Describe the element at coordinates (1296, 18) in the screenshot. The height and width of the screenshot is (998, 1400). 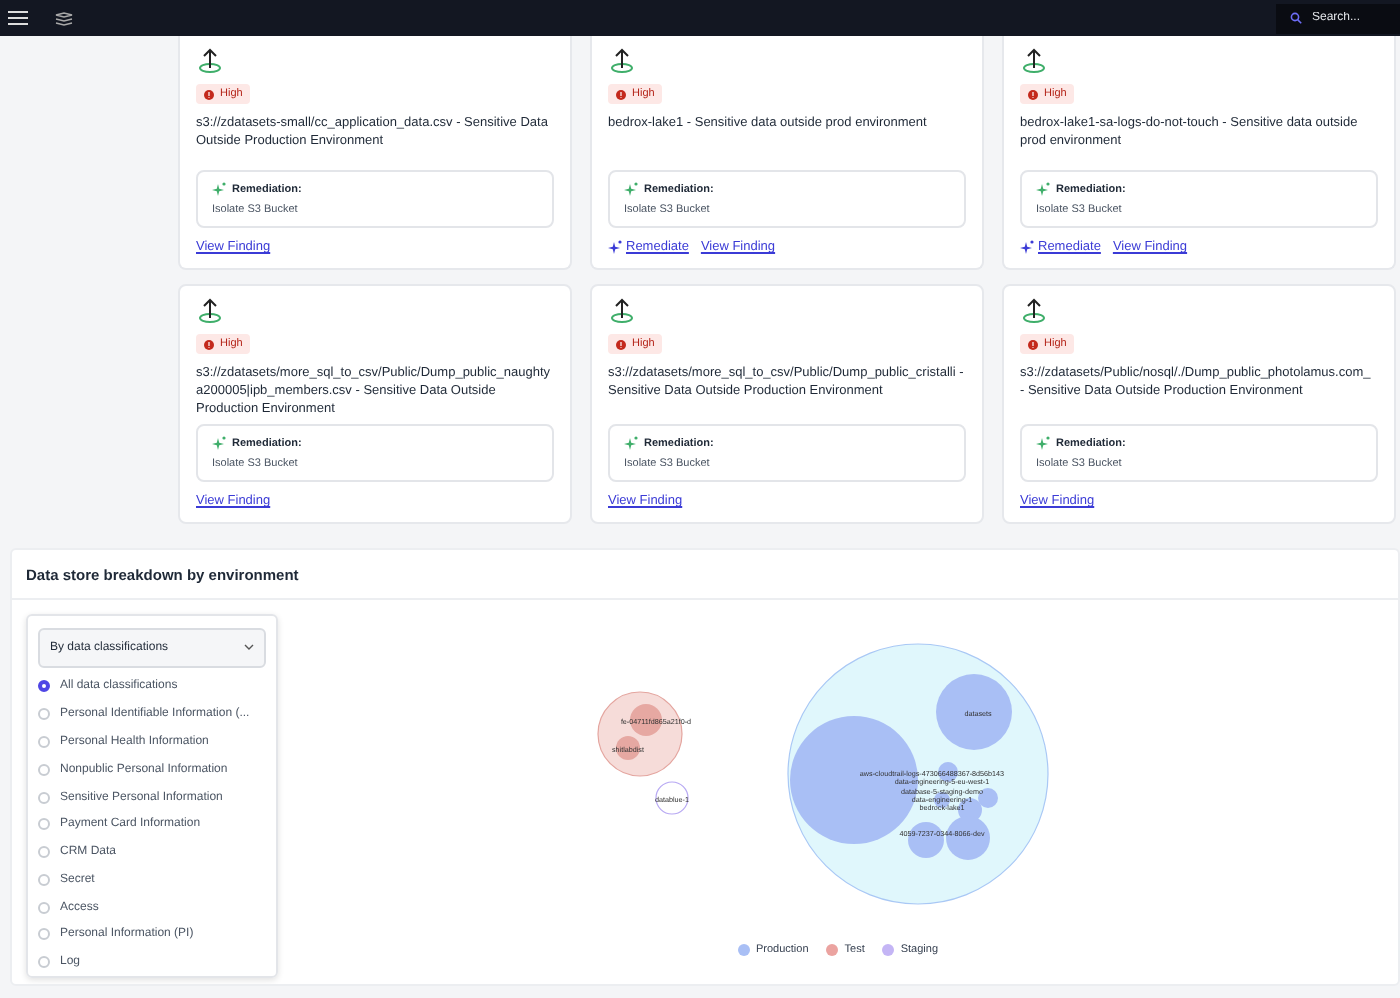
I see `search-icon` at that location.